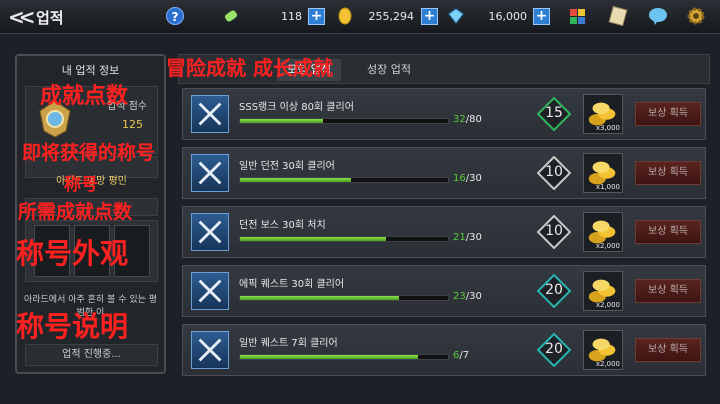 Image resolution: width=720 pixels, height=404 pixels. Describe the element at coordinates (175, 16) in the screenshot. I see `help-icon: ?` at that location.